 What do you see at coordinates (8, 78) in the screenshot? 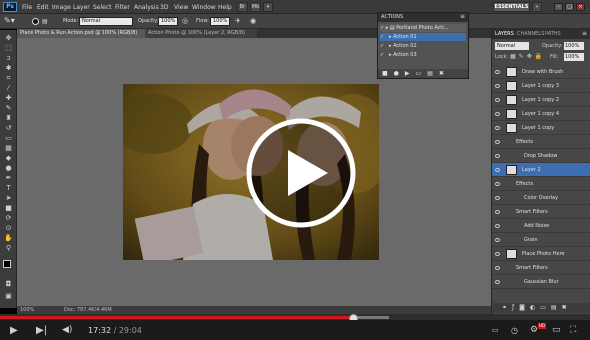
I see `crop-tool-icon: ⌗` at bounding box center [8, 78].